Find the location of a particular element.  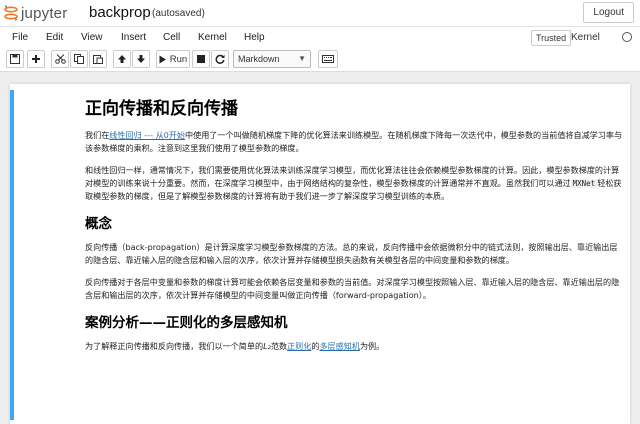

paste-button is located at coordinates (98, 59).